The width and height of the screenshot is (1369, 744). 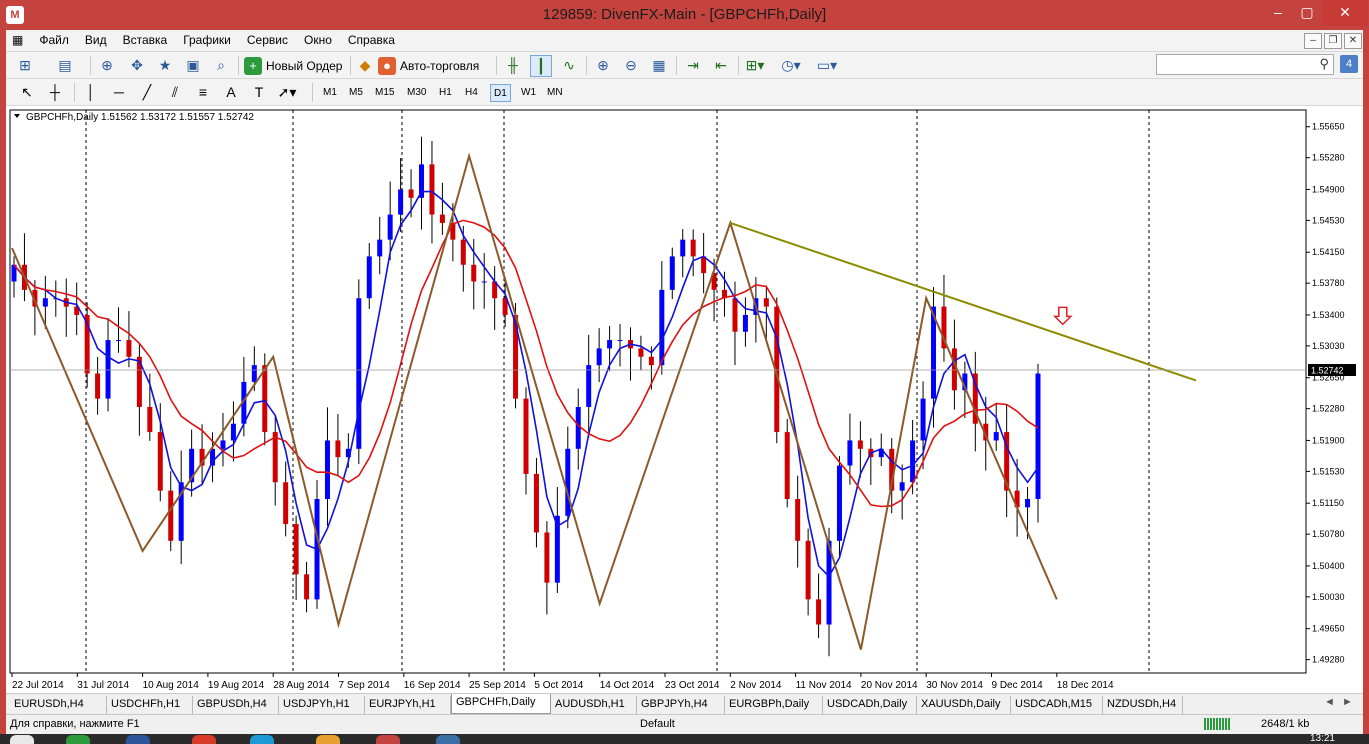 I want to click on new-order-button: + Новый Ордер, so click(x=292, y=66).